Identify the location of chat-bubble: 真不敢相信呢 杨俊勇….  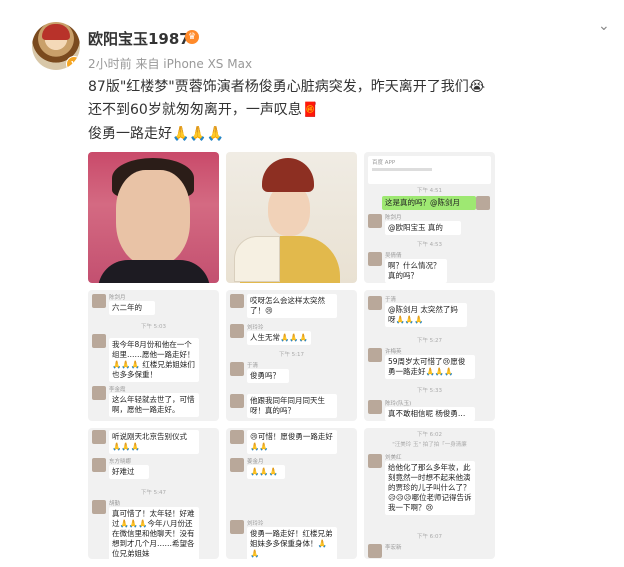
(430, 414).